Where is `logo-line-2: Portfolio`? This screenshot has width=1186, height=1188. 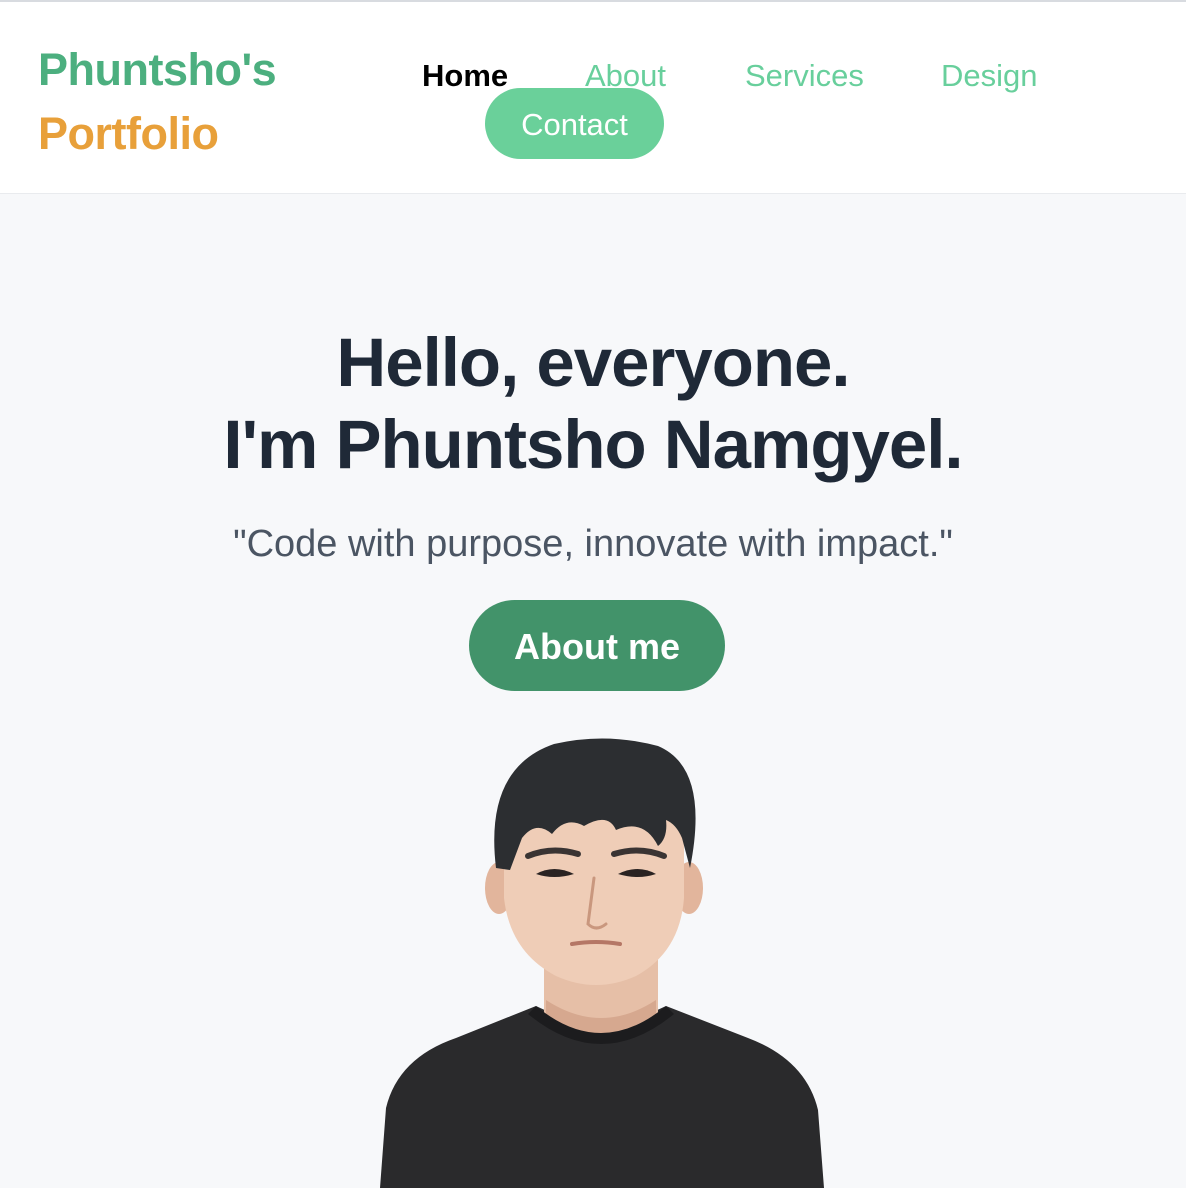
logo-line-2: Portfolio is located at coordinates (128, 133).